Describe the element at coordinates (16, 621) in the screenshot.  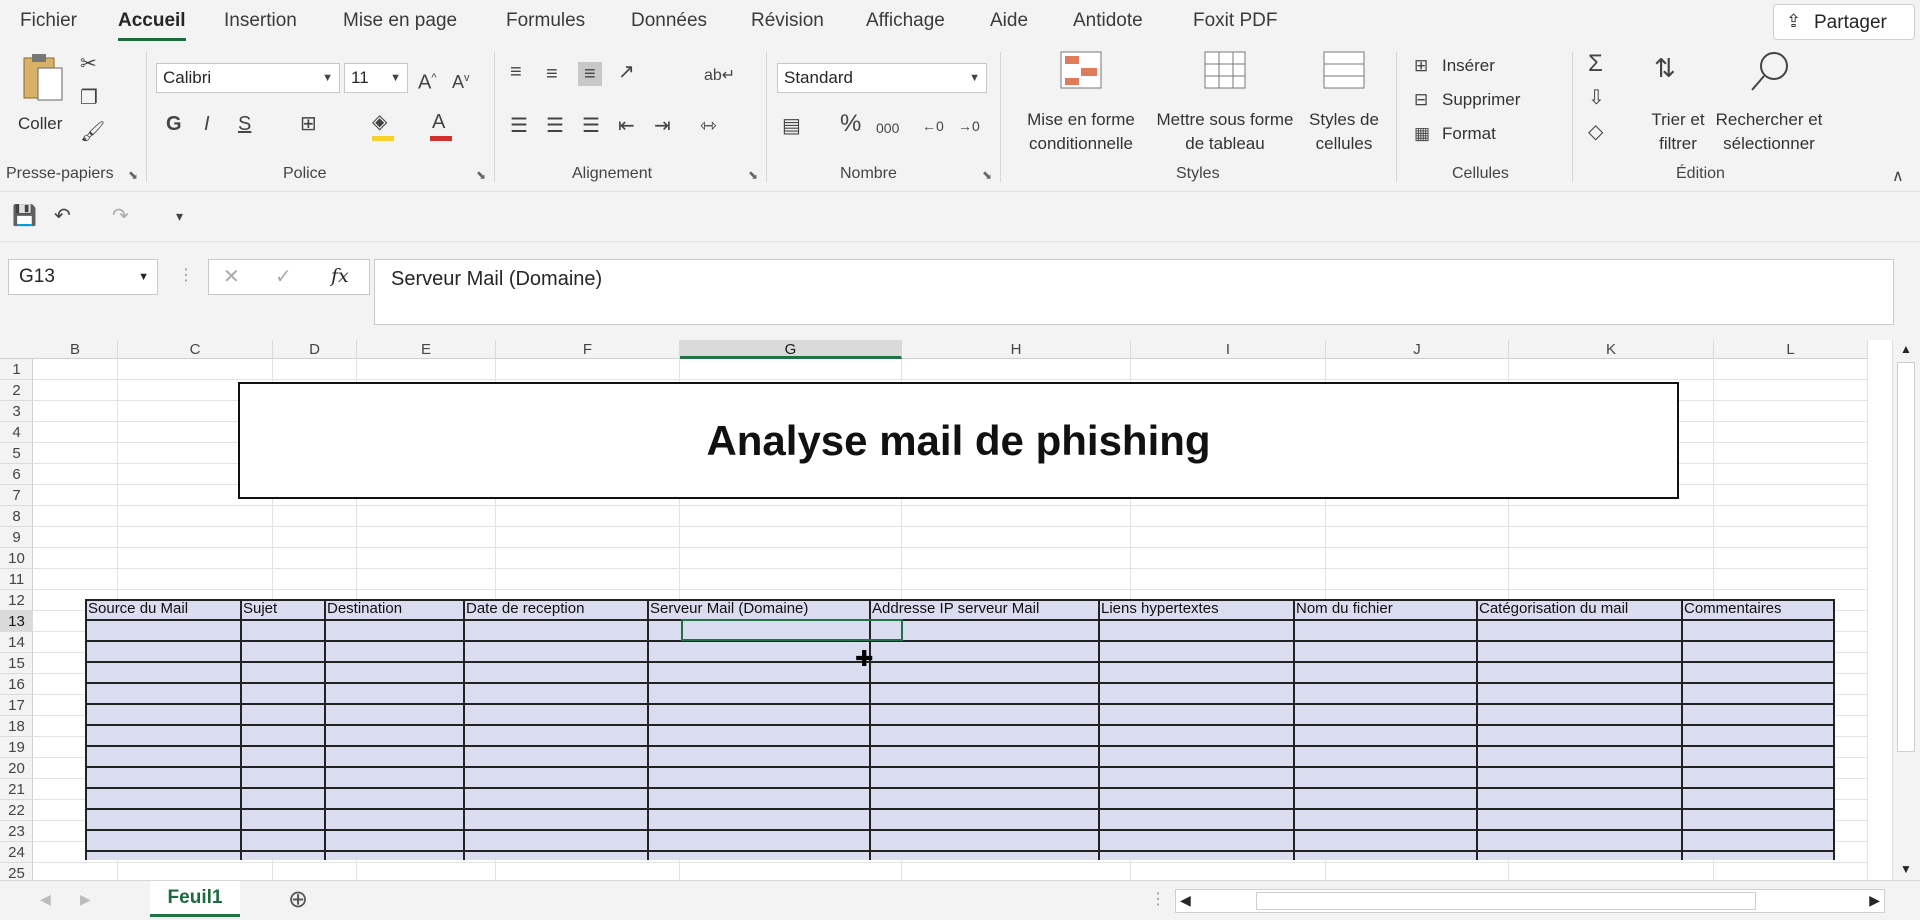
I see `row-header-13: 13` at that location.